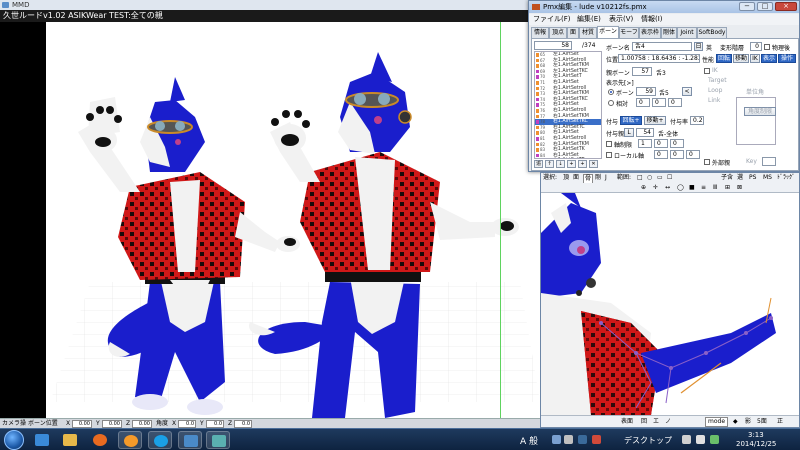 This screenshot has width=800, height=450. What do you see at coordinates (660, 178) in the screenshot?
I see `range-lasso-button: ▭` at bounding box center [660, 178].